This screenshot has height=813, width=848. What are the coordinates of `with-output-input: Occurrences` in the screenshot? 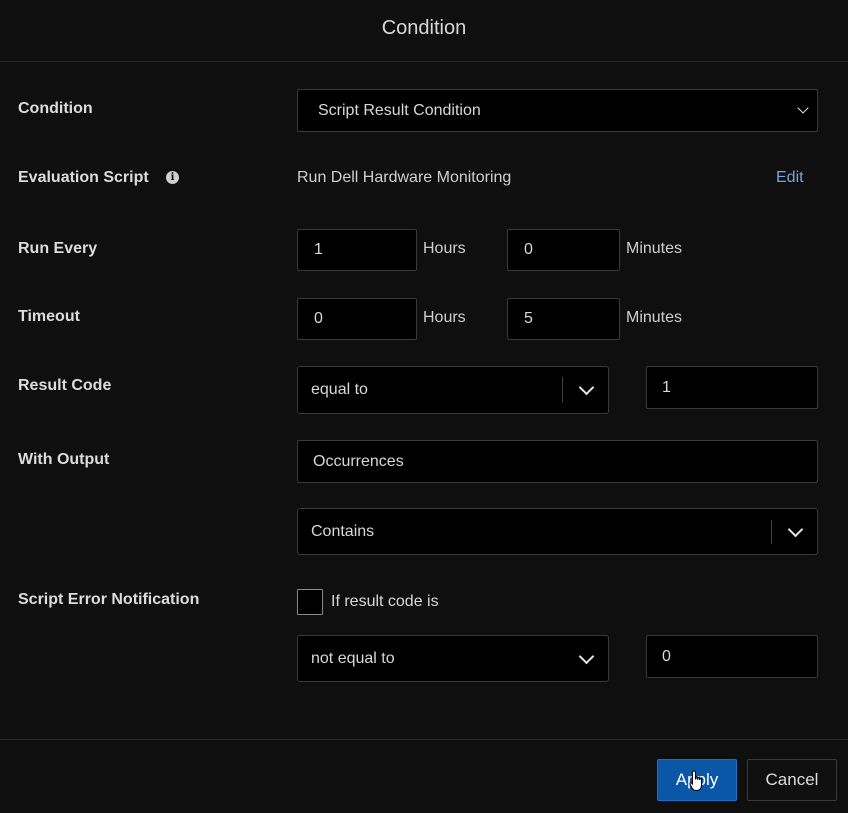 It's located at (557, 461).